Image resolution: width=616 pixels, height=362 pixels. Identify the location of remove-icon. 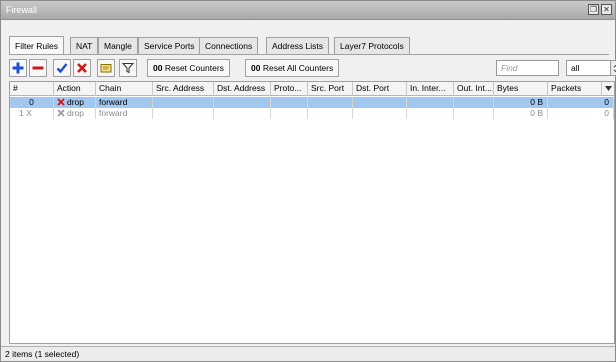
(38, 68).